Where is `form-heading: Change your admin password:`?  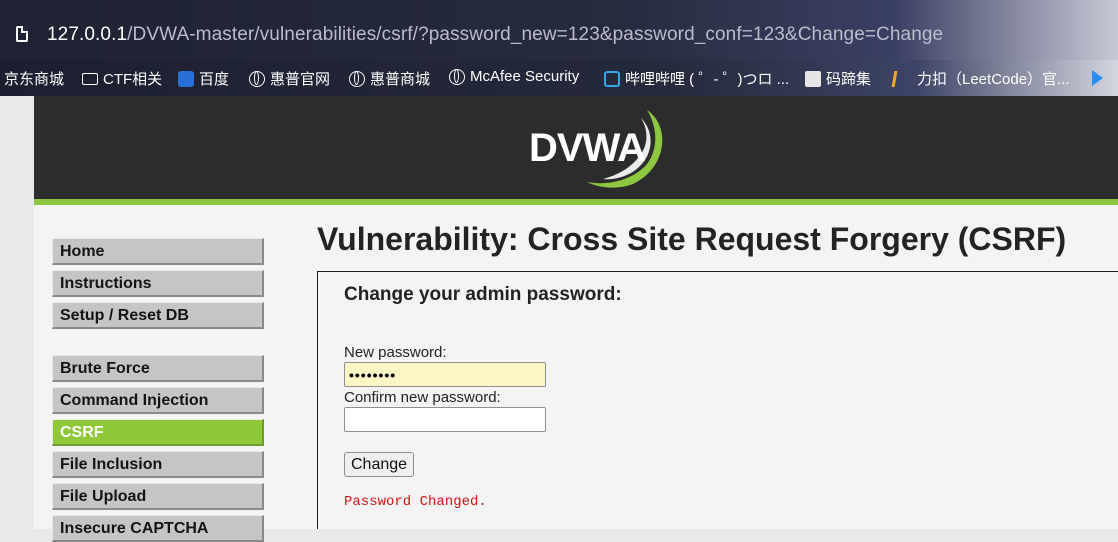
form-heading: Change your admin password: is located at coordinates (483, 294).